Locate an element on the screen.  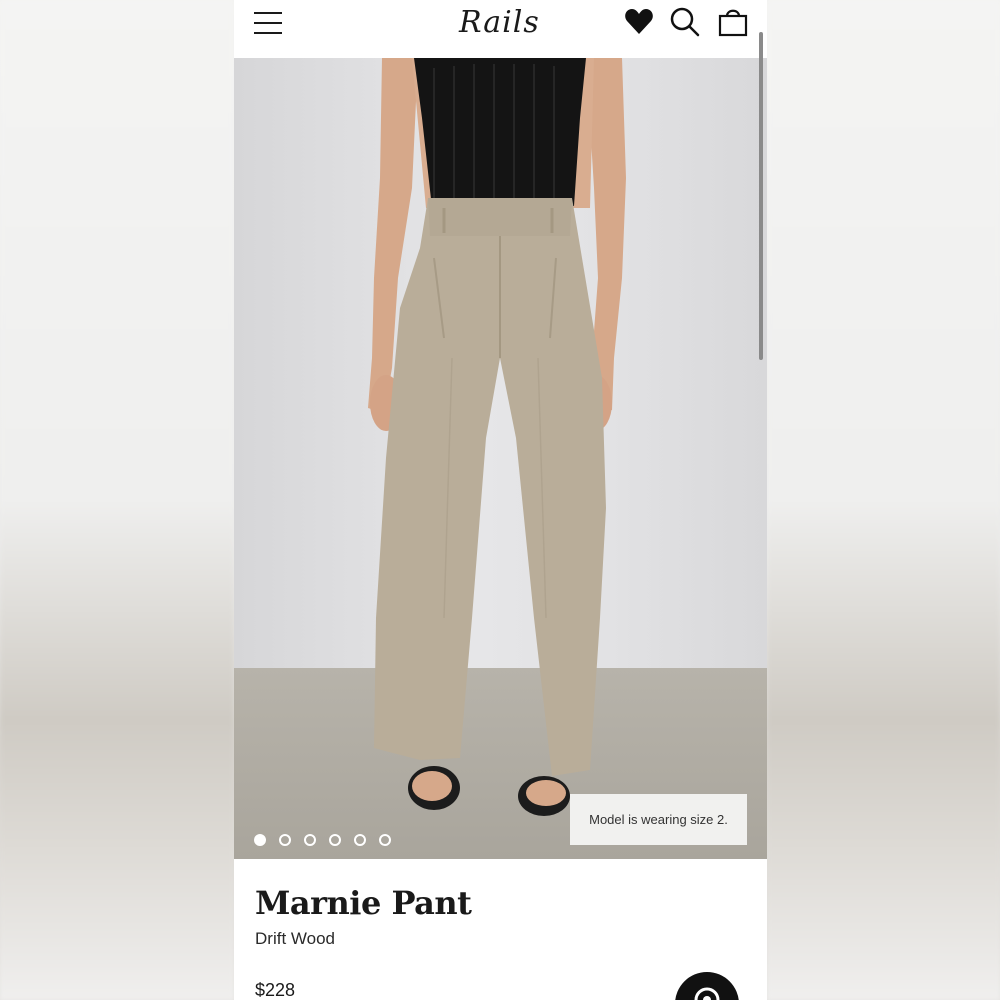
menu-icon is located at coordinates (268, 23).